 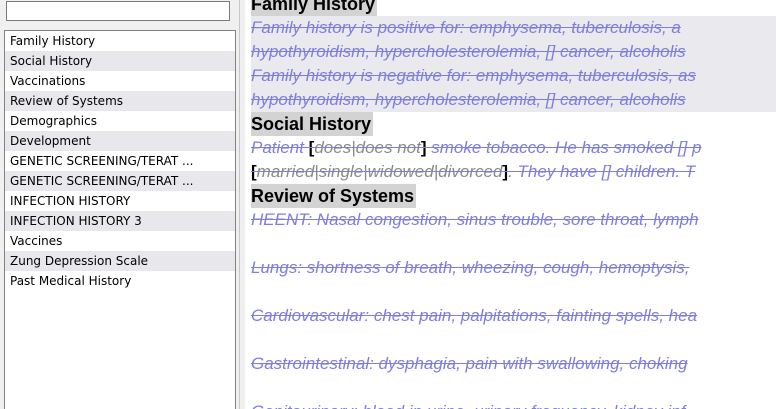 What do you see at coordinates (120, 61) in the screenshot?
I see `list-item-social-history: Social History` at bounding box center [120, 61].